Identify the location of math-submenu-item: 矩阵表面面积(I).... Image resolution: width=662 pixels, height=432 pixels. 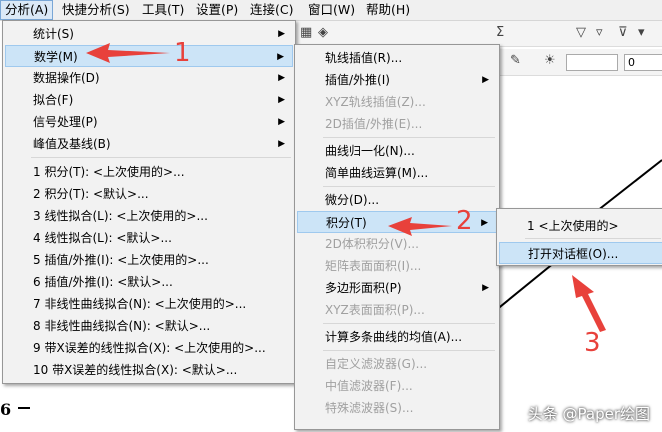
(397, 266).